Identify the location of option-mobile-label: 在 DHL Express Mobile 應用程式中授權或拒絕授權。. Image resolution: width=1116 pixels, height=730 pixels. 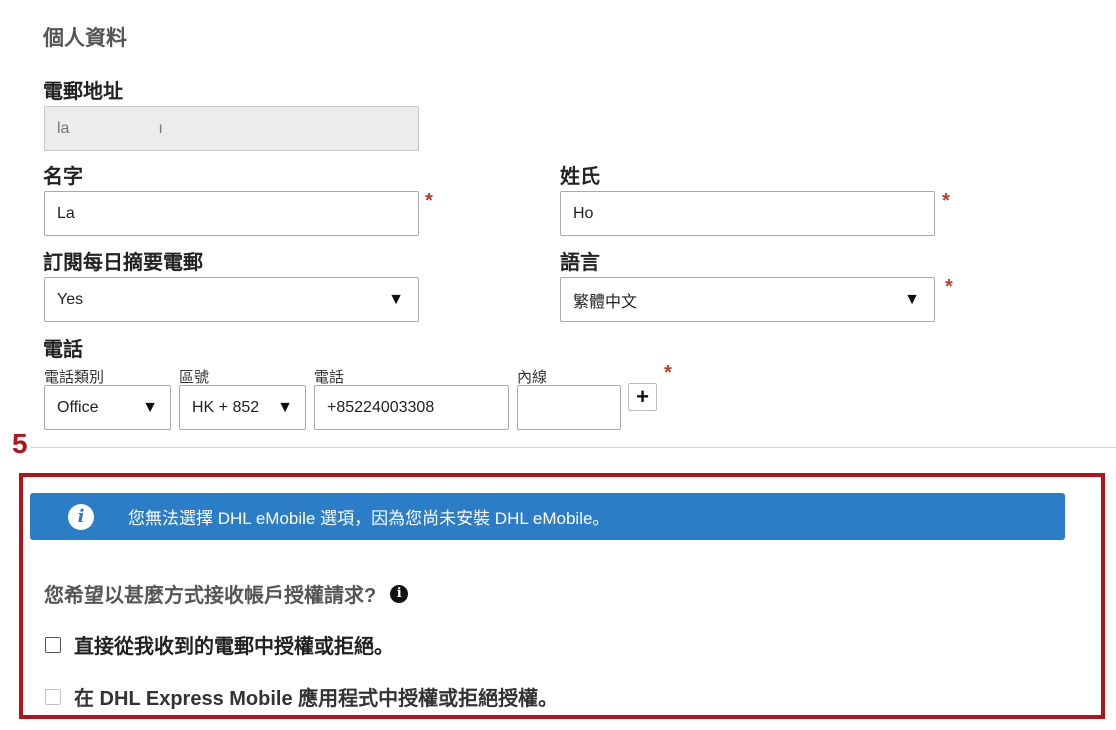
(316, 696).